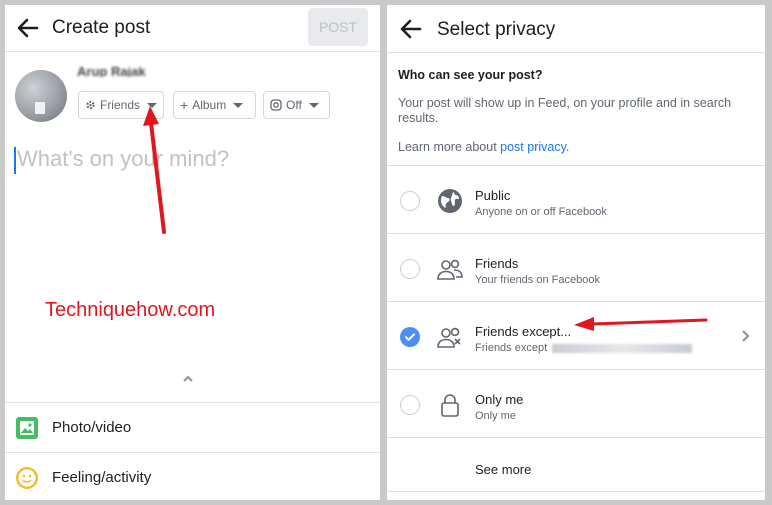 The height and width of the screenshot is (505, 772). I want to click on option-sublabel: Anyone on or off Facebook, so click(541, 212).